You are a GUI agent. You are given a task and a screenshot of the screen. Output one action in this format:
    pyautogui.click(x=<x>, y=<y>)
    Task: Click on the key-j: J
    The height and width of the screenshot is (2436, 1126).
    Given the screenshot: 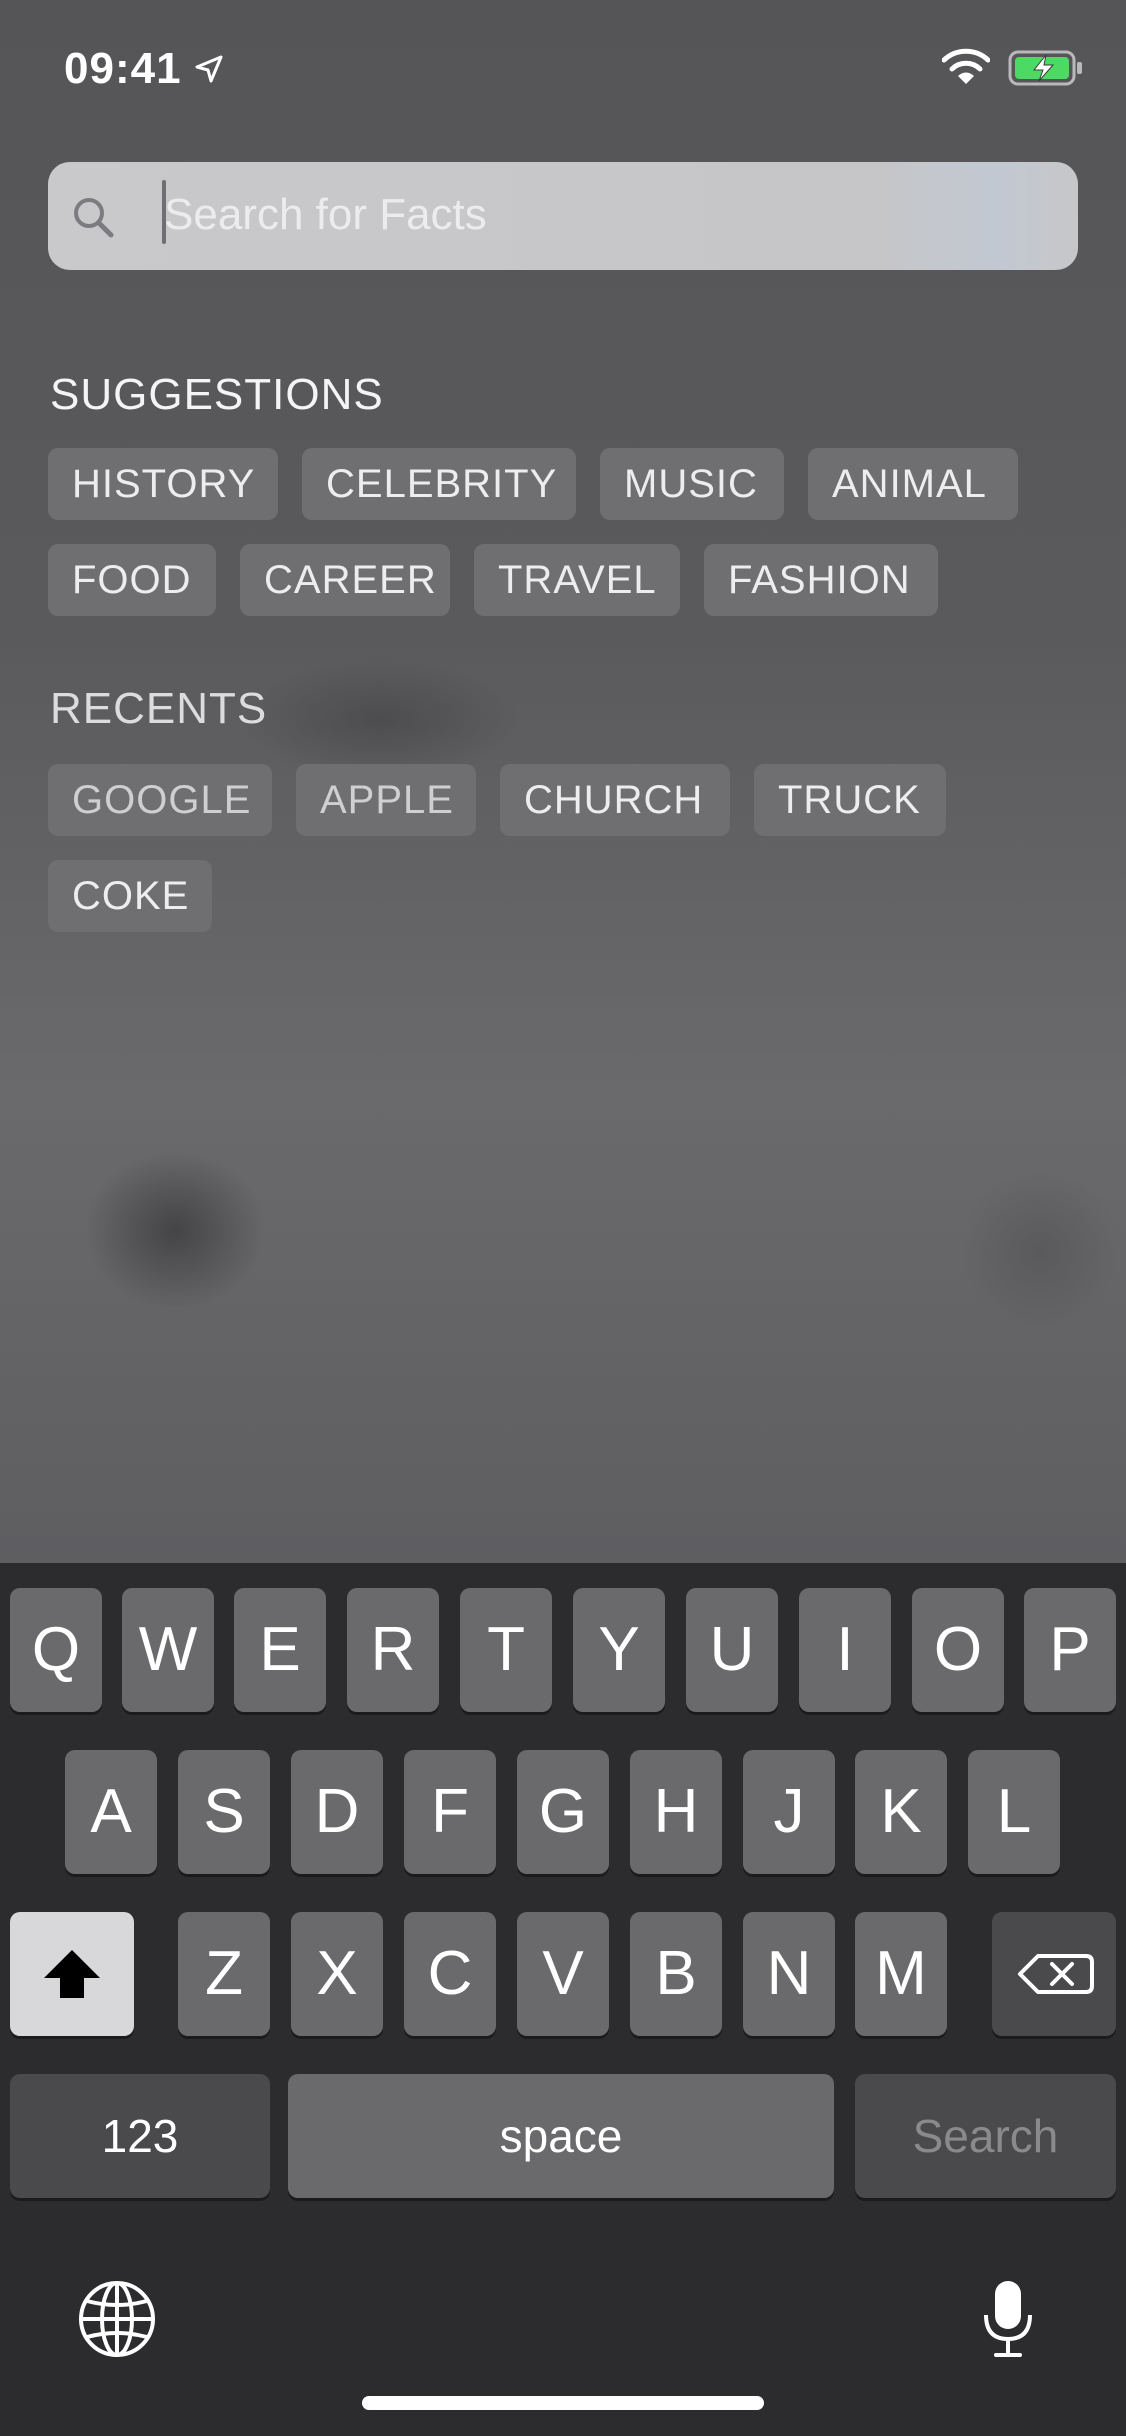 What is the action you would take?
    pyautogui.click(x=789, y=1812)
    